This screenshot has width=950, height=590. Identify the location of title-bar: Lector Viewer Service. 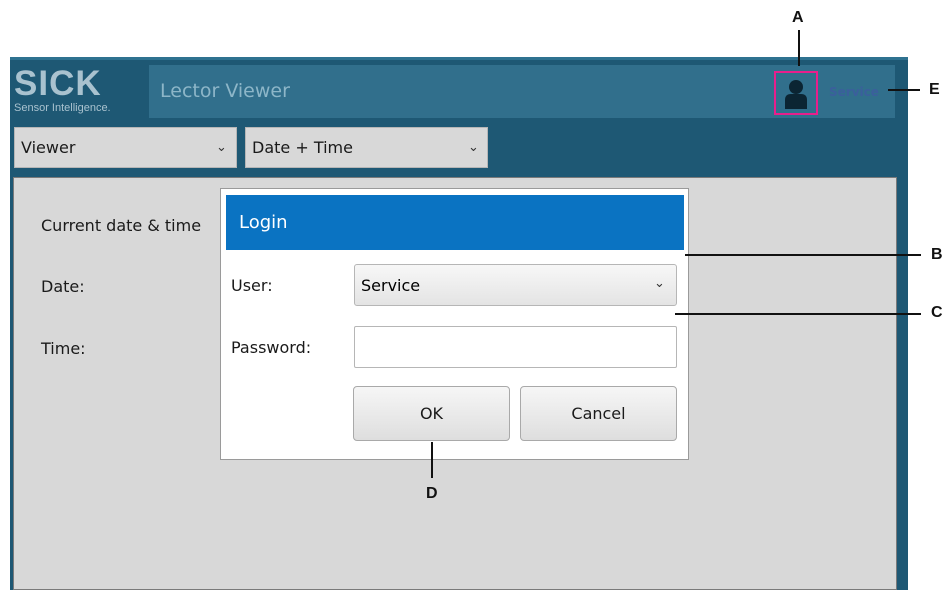
(522, 91).